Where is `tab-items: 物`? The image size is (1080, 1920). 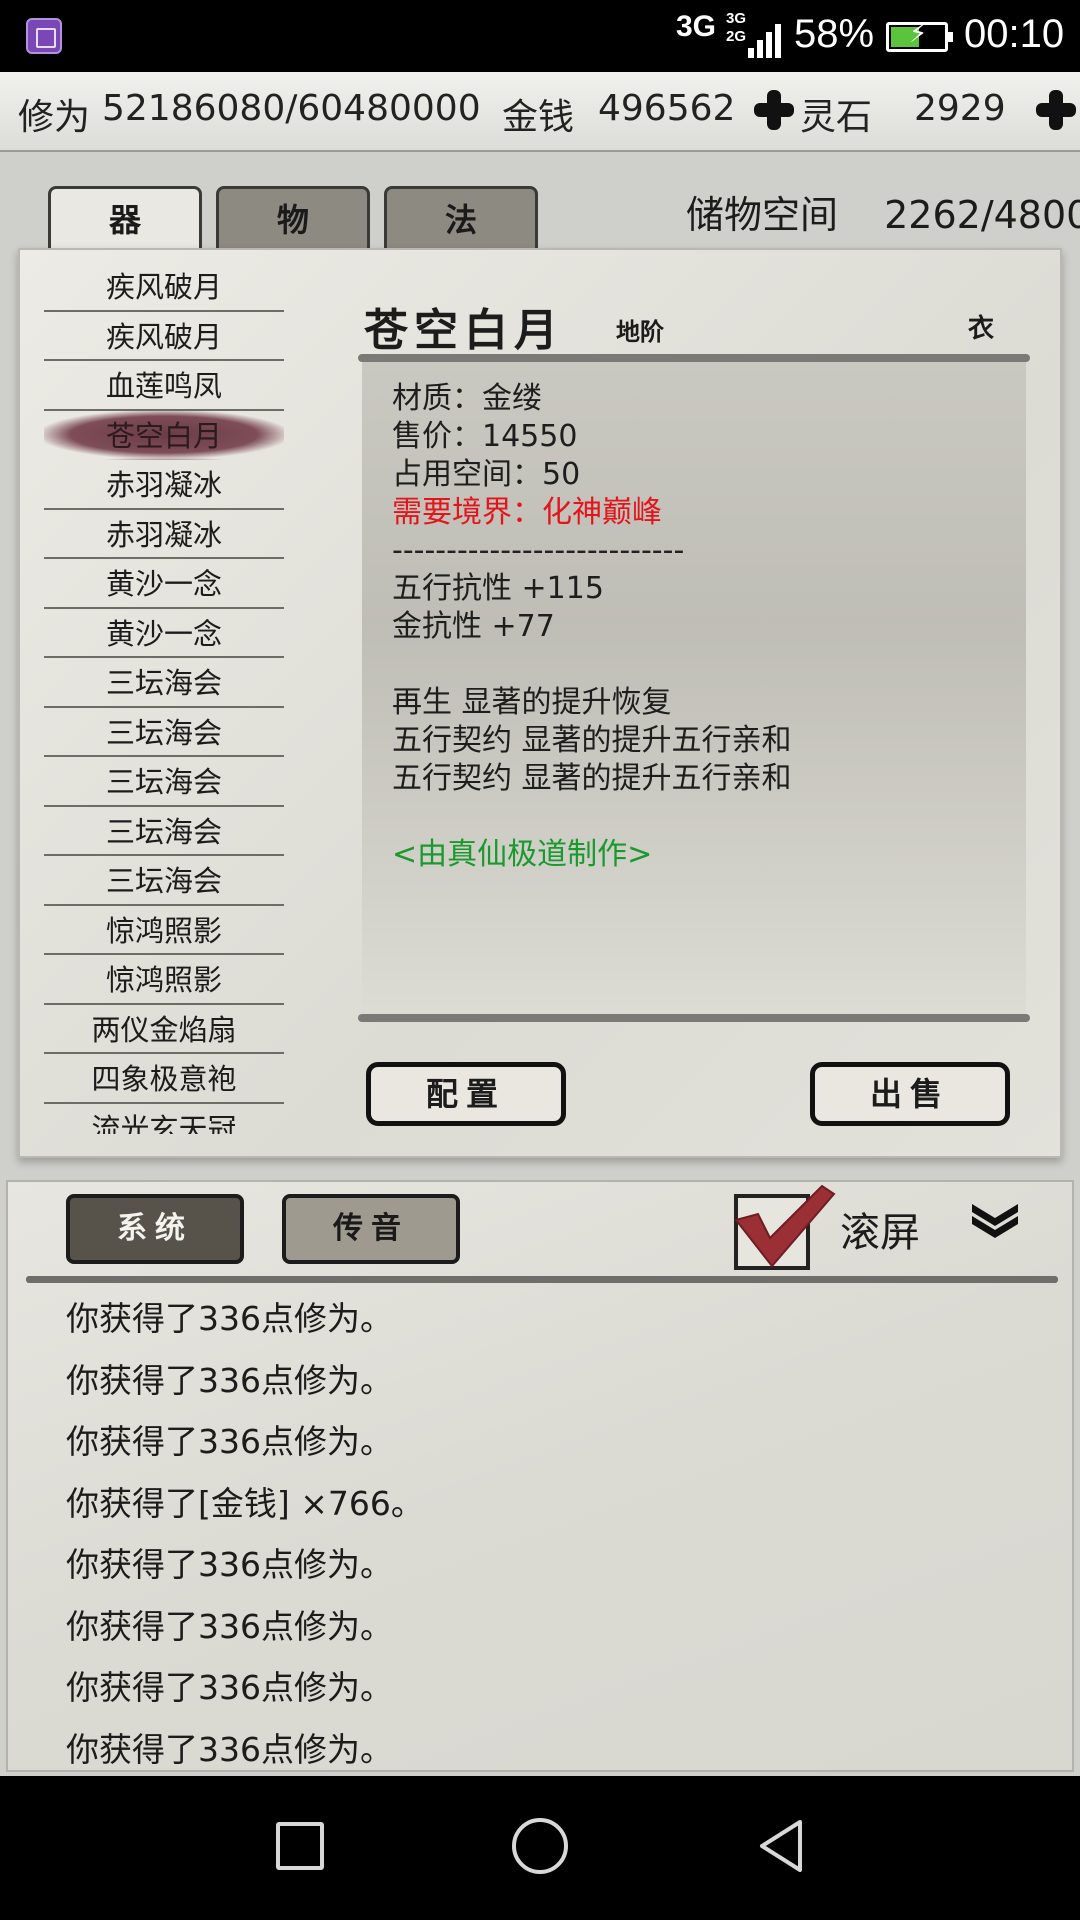 tab-items: 物 is located at coordinates (293, 218).